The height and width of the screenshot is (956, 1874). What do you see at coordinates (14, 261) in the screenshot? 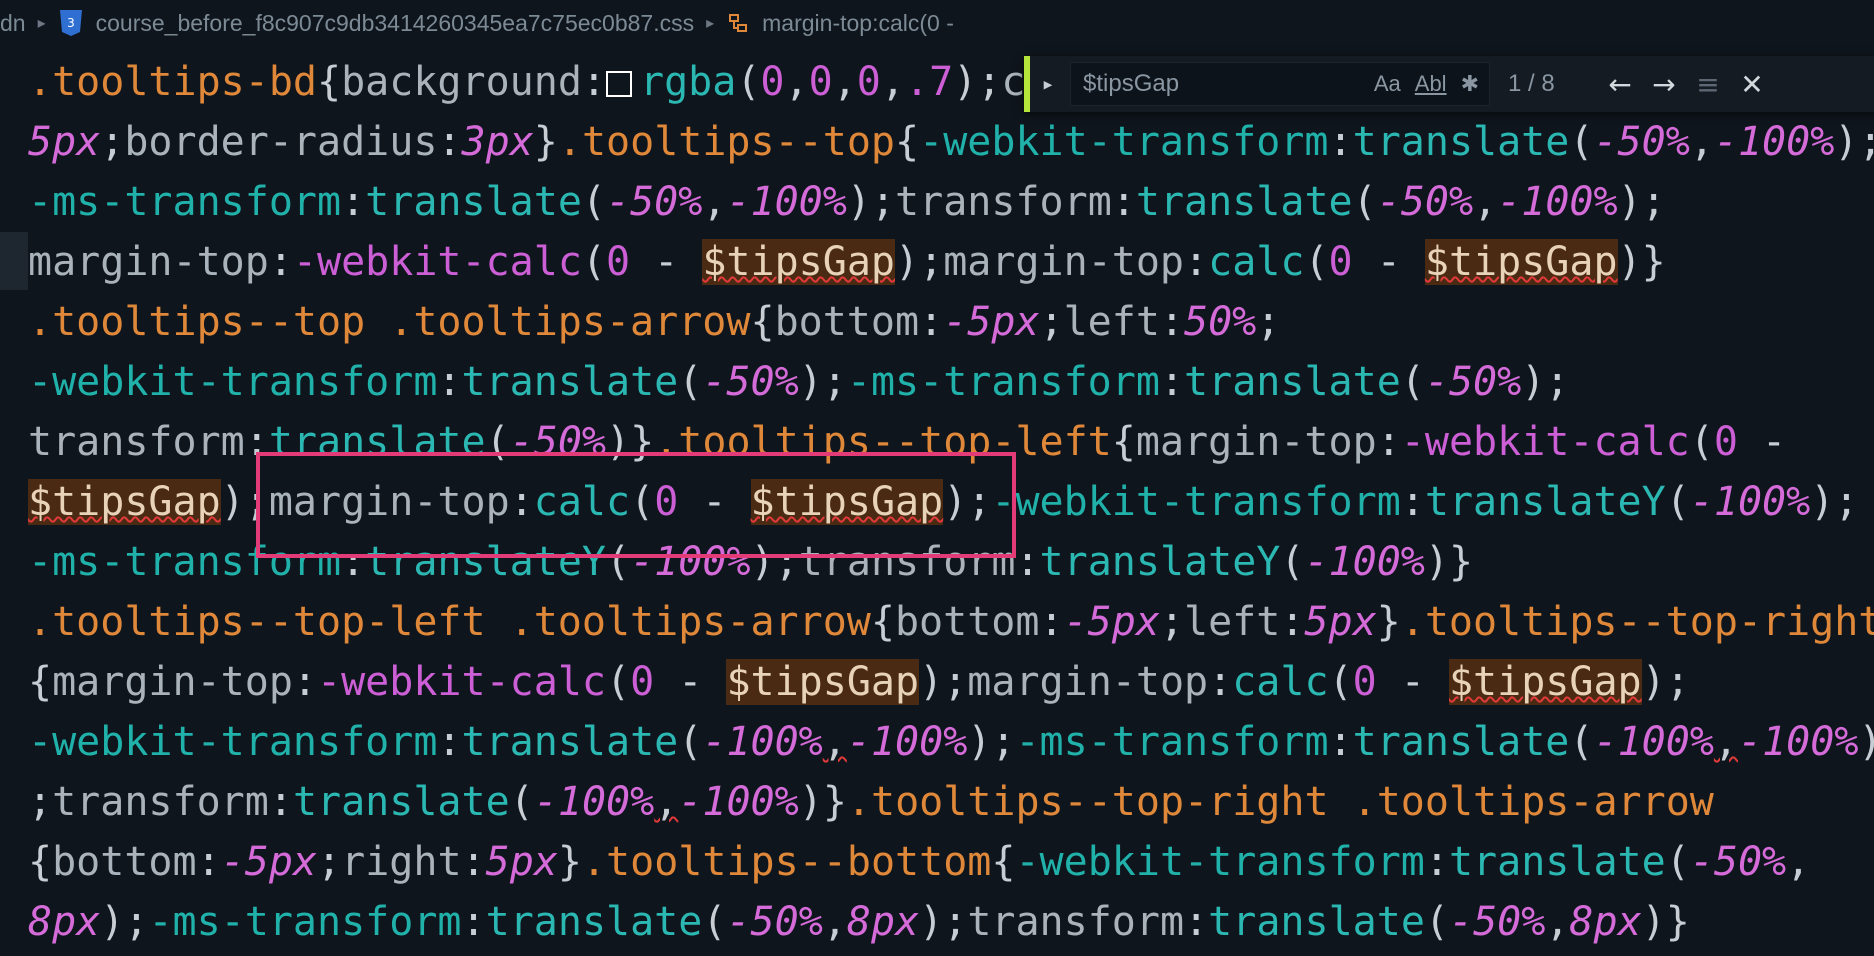
I see `current-line-indicator` at bounding box center [14, 261].